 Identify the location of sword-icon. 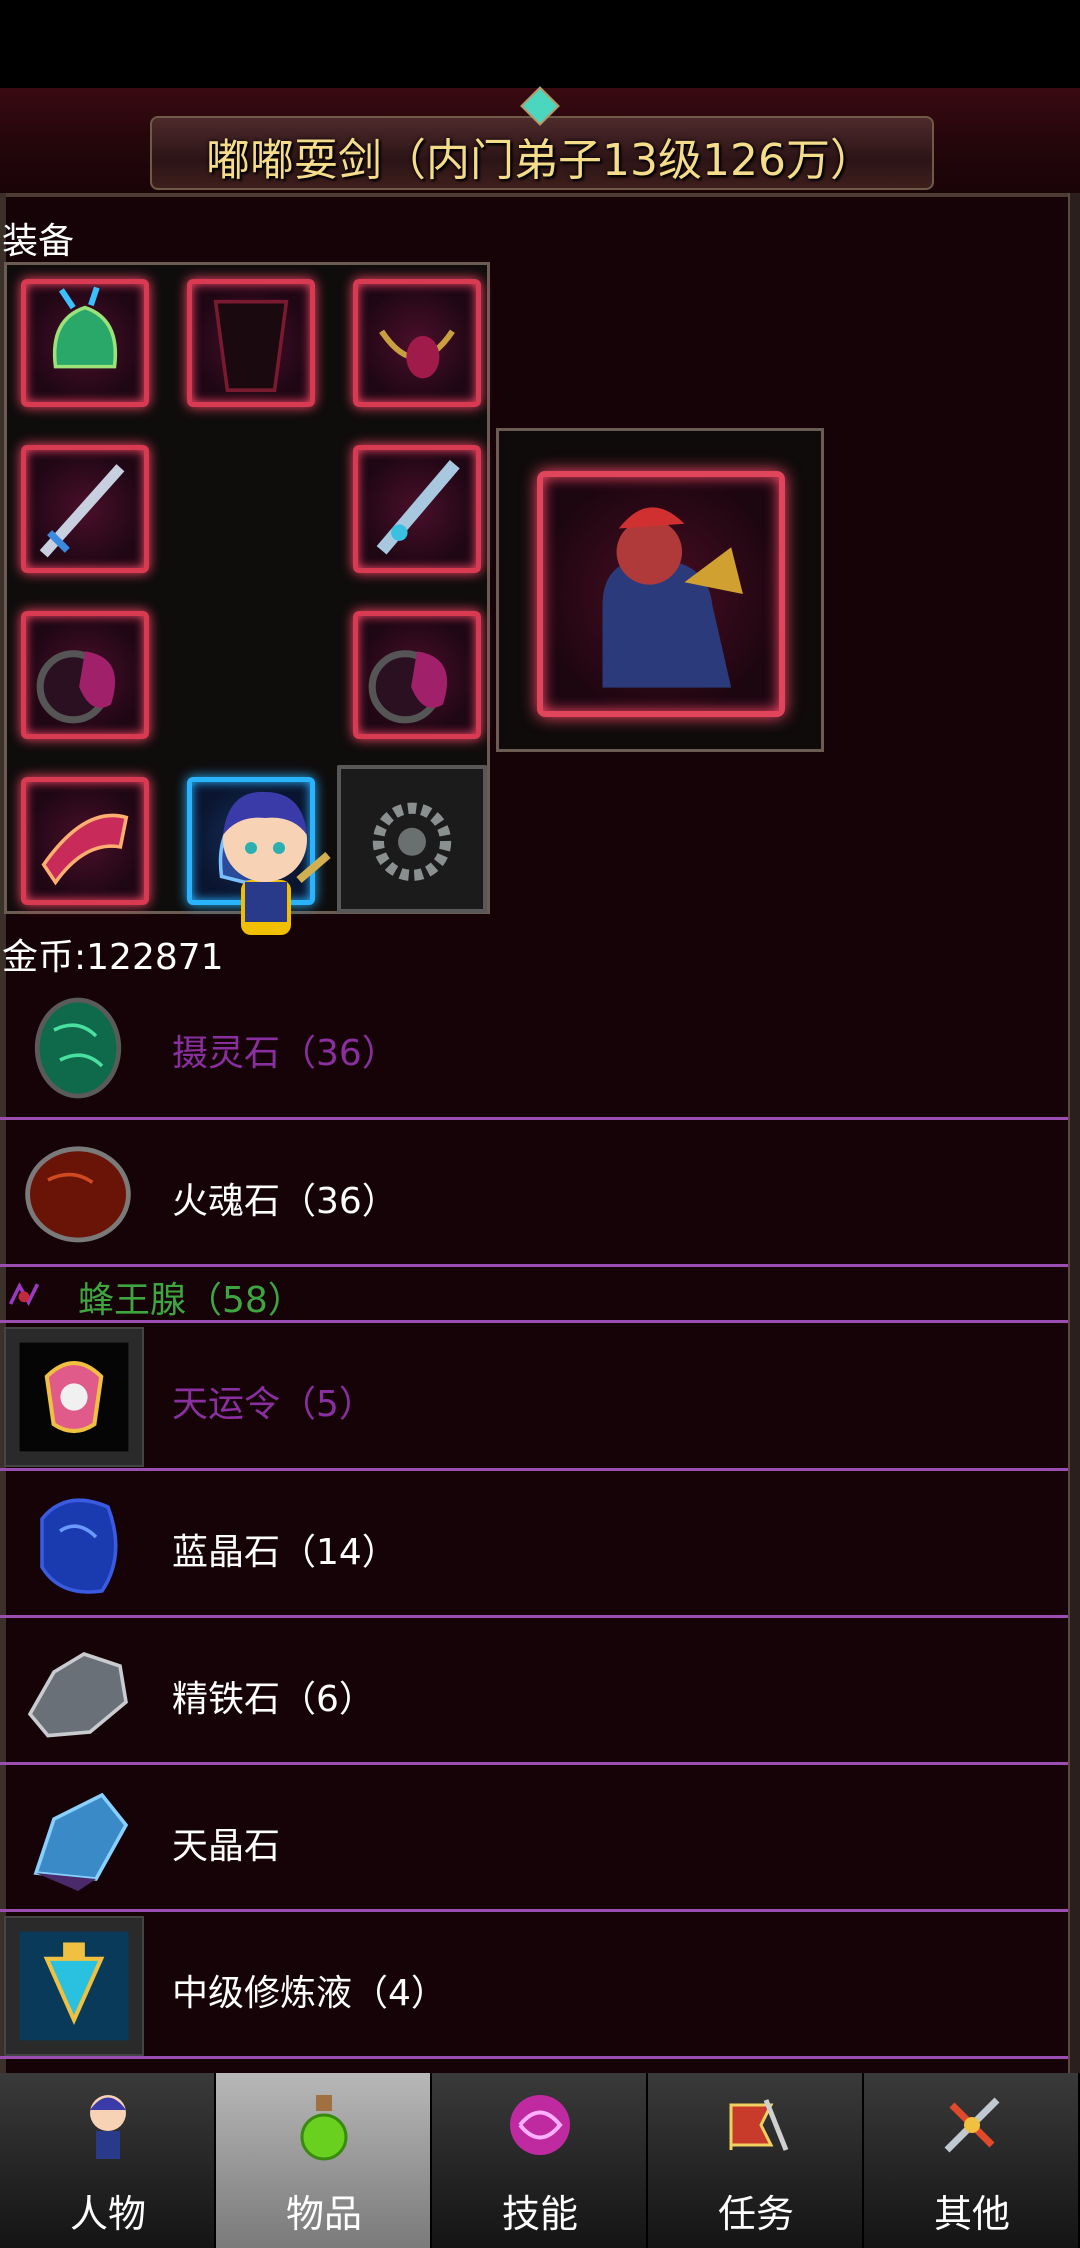
(82, 511).